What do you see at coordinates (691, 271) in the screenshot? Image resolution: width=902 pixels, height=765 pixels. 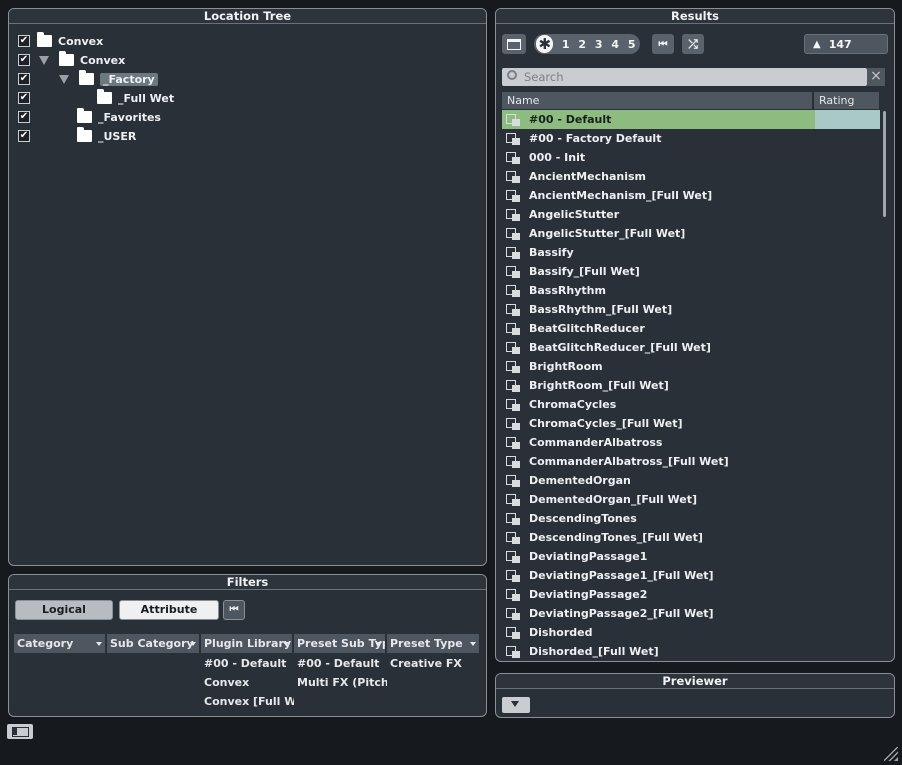 I see `result-row: Bassify_[Full Wet]` at bounding box center [691, 271].